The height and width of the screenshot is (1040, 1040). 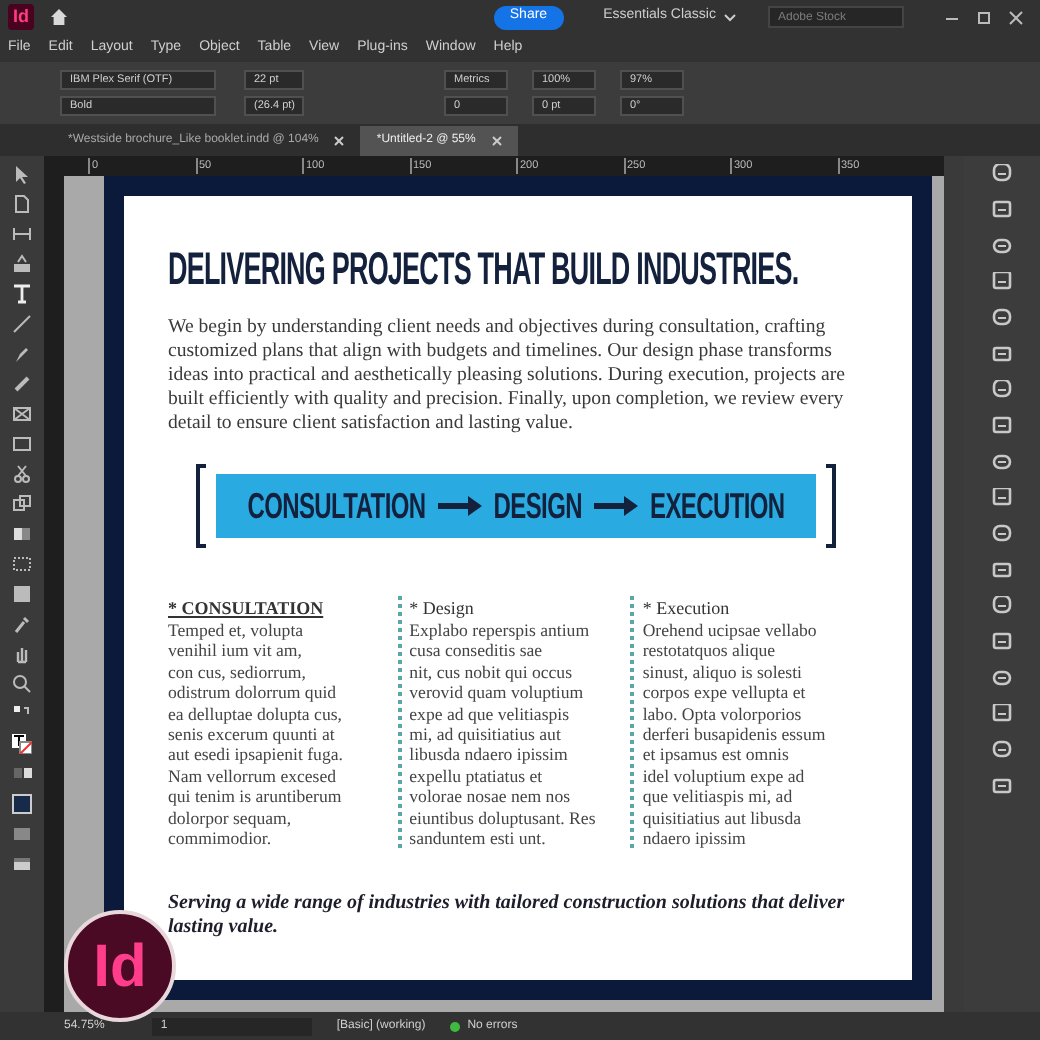 I want to click on column-heading: * Design, so click(x=442, y=608).